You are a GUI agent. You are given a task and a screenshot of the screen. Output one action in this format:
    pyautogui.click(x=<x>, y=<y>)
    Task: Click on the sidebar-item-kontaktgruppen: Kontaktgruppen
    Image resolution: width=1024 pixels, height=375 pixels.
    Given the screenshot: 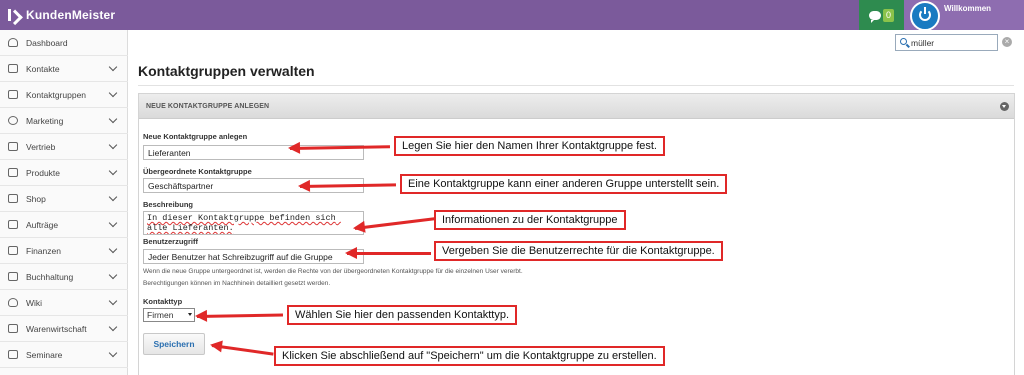 What is the action you would take?
    pyautogui.click(x=64, y=95)
    